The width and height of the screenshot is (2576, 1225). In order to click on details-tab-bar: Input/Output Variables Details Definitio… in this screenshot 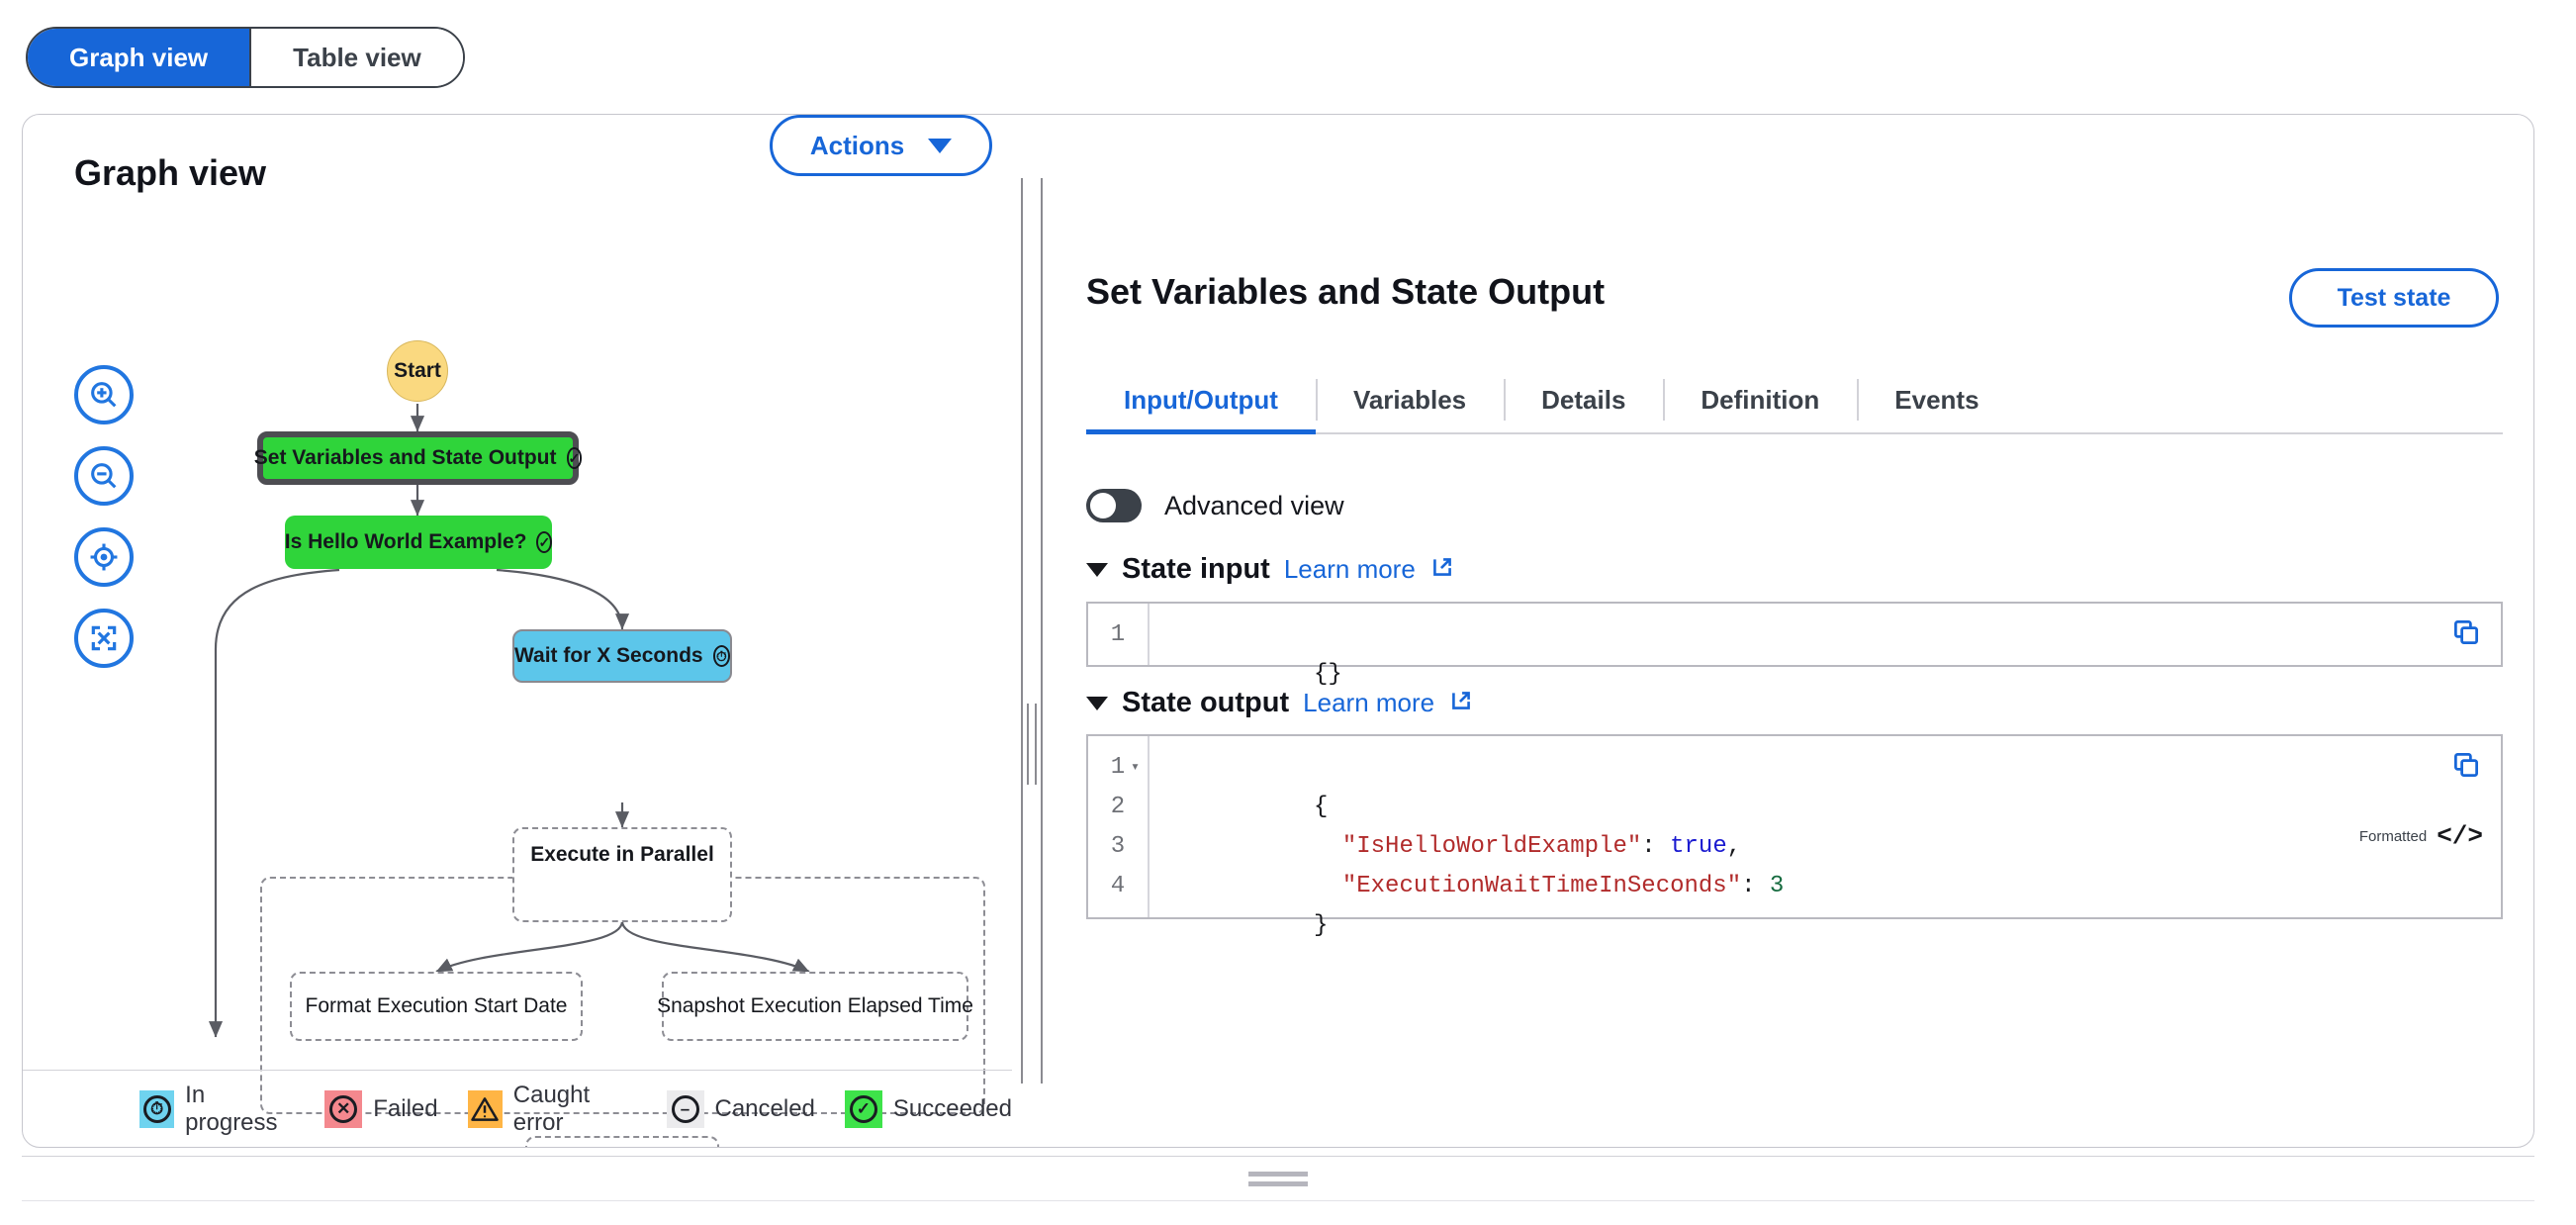, I will do `click(1794, 400)`.